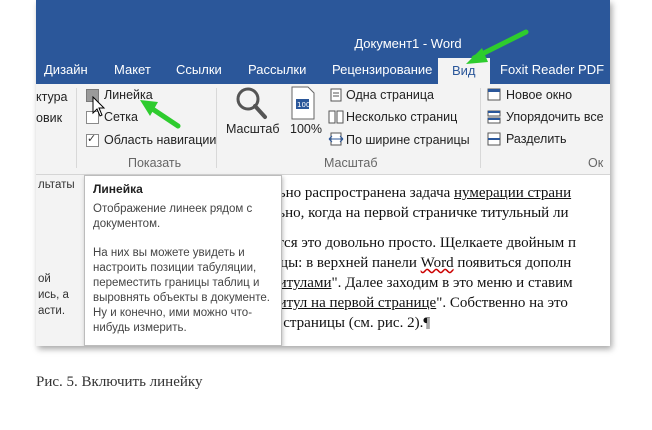  Describe the element at coordinates (350, 303) in the screenshot. I see `doc-text: нтитул на первой странице` at that location.